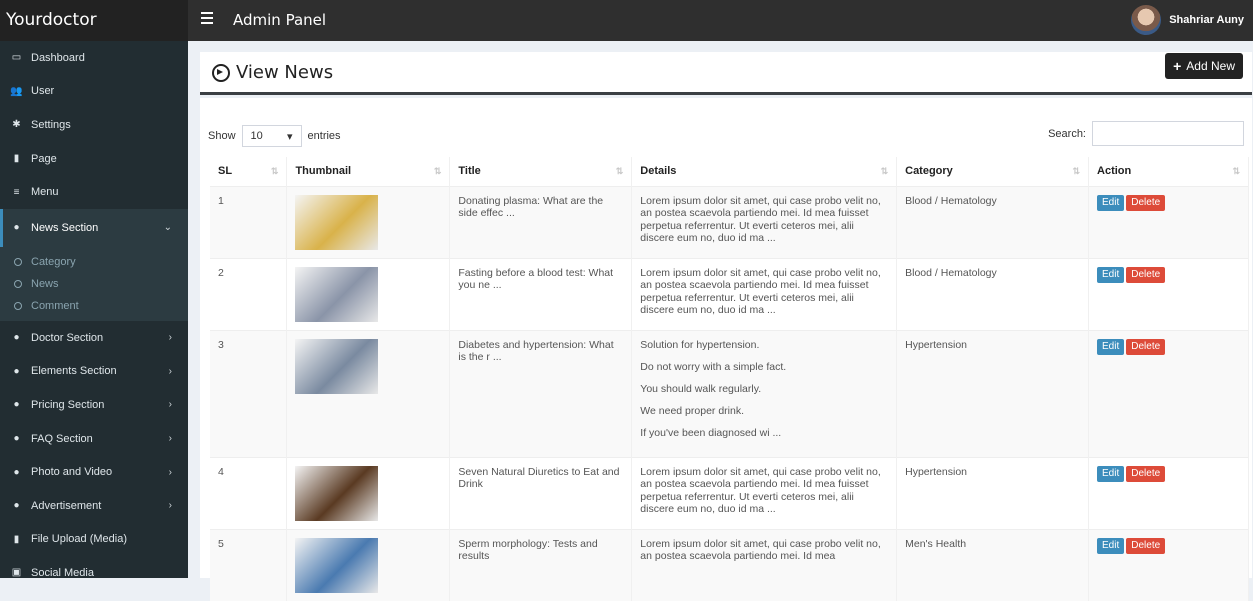 This screenshot has width=1253, height=601. I want to click on column-header-sl: SL ⇅, so click(249, 171).